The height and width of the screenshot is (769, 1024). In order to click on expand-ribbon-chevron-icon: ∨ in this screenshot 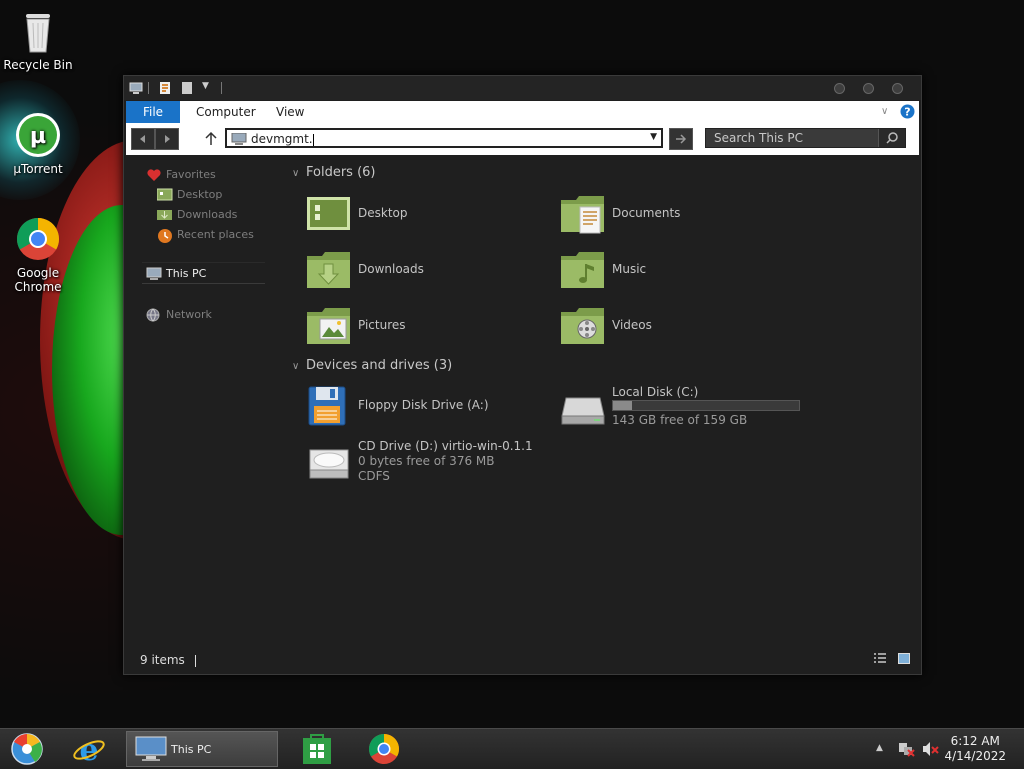, I will do `click(884, 112)`.